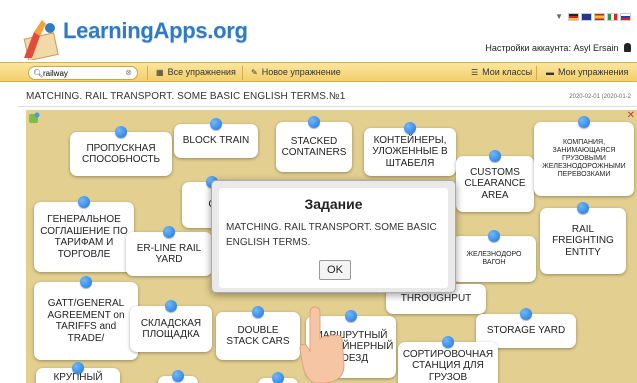  What do you see at coordinates (322, 344) in the screenshot?
I see `pointer-hand-icon` at bounding box center [322, 344].